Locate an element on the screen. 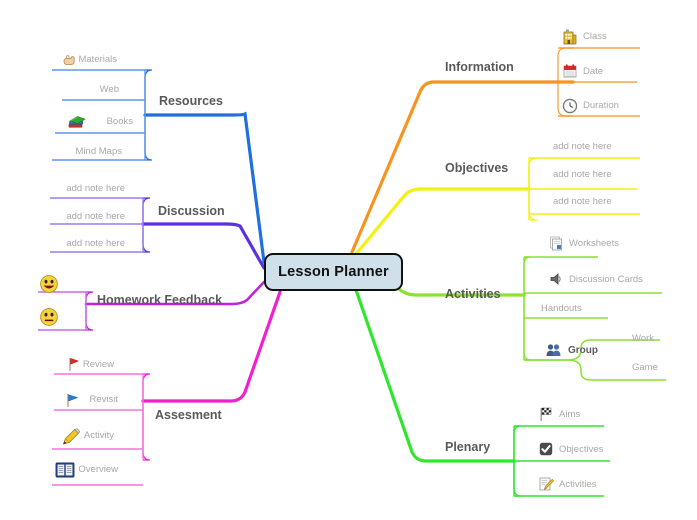  node-label-web: Web is located at coordinates (79, 90).